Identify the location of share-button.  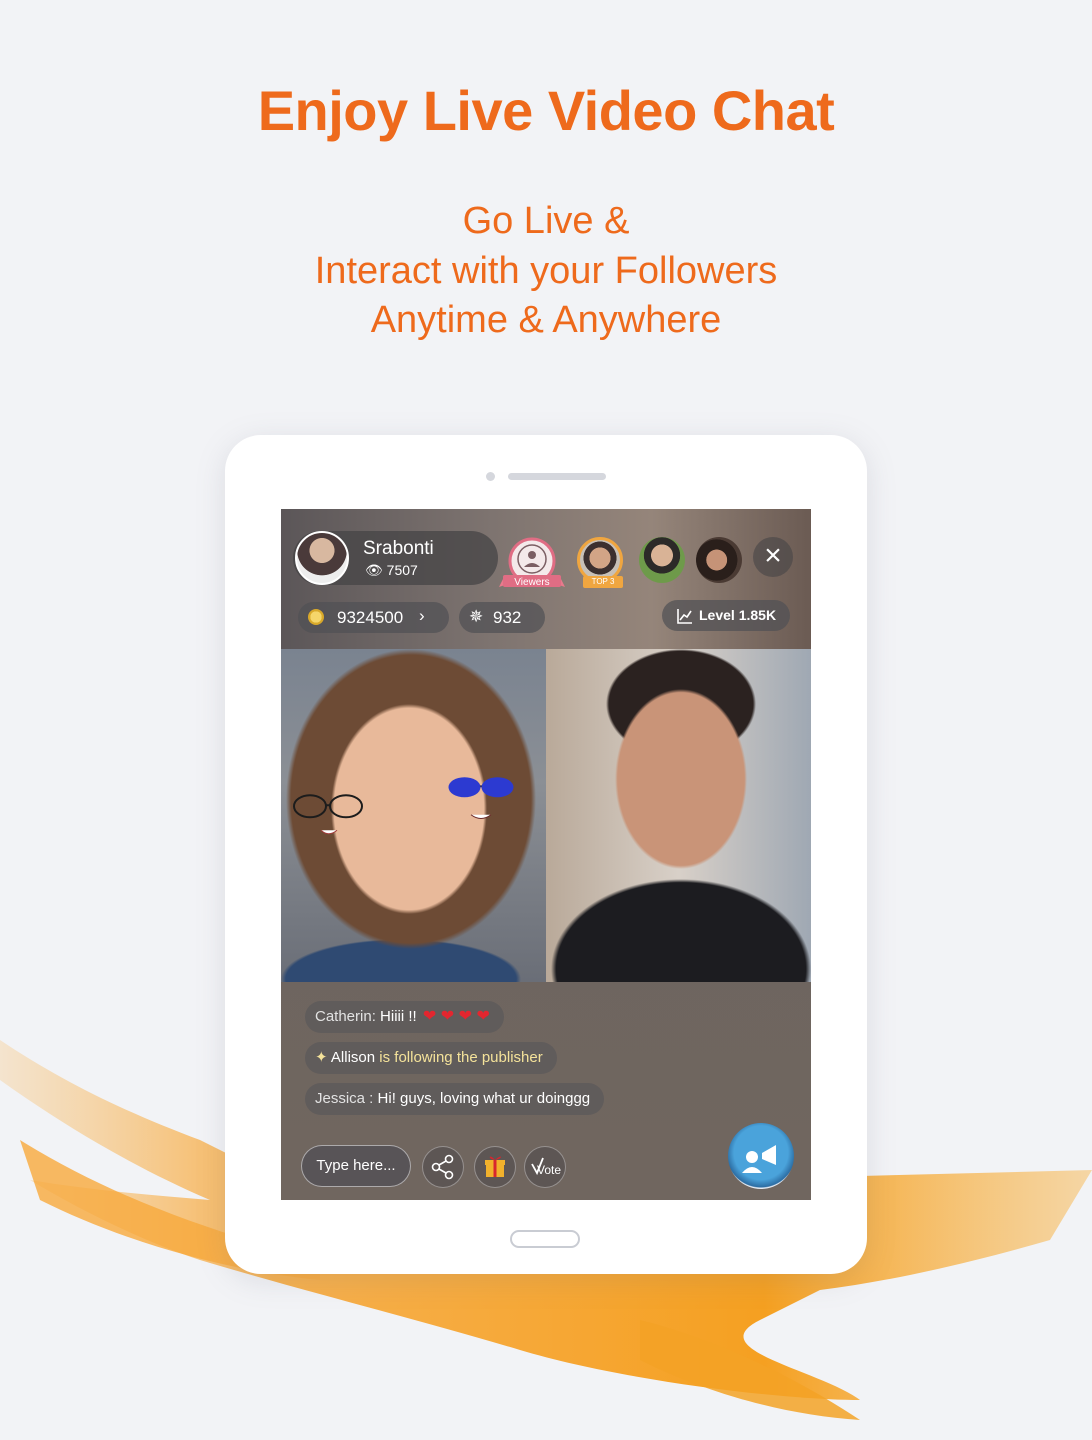
(443, 1167).